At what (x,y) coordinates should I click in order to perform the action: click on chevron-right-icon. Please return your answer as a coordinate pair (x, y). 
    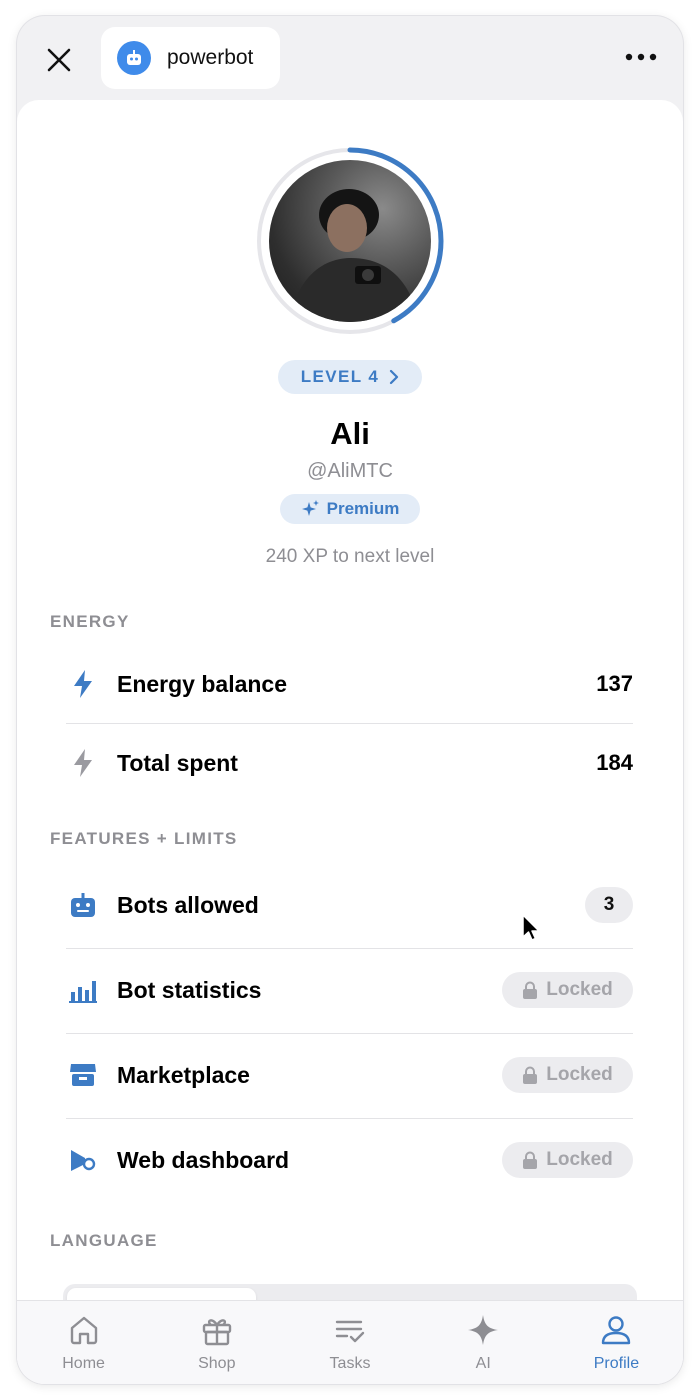
    Looking at the image, I should click on (394, 377).